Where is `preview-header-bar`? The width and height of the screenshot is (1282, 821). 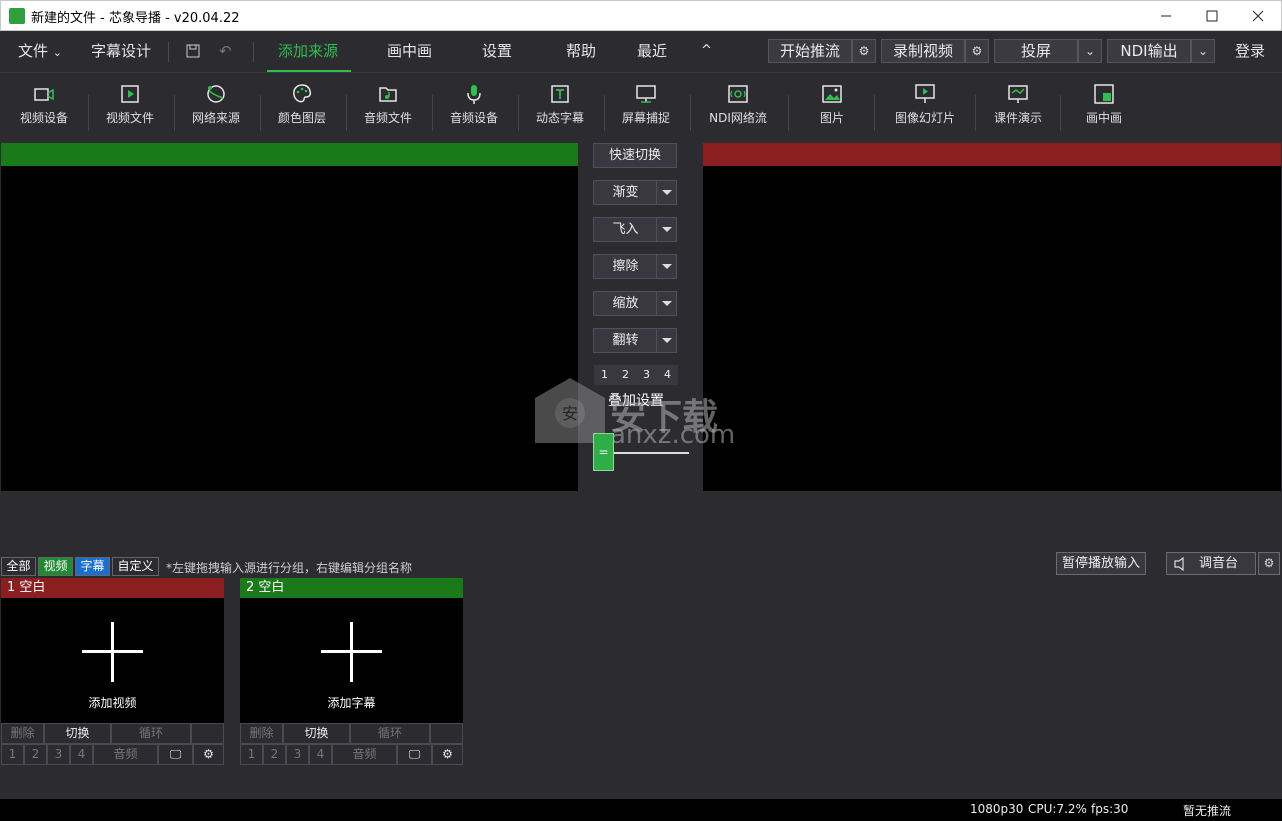 preview-header-bar is located at coordinates (289, 154).